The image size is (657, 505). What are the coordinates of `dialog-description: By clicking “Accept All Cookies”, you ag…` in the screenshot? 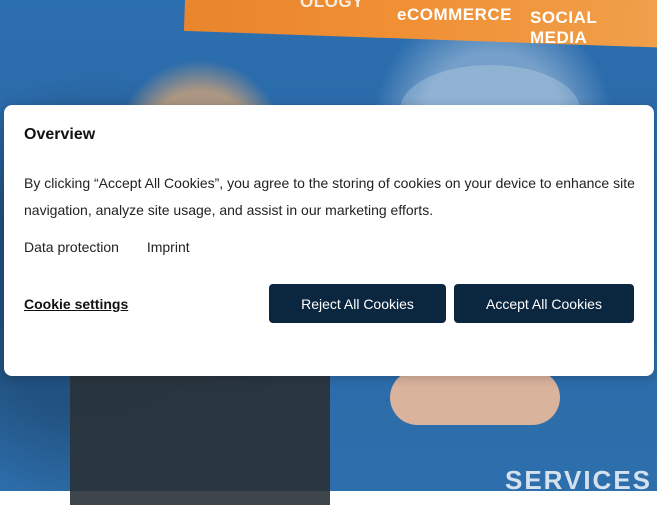 It's located at (329, 196).